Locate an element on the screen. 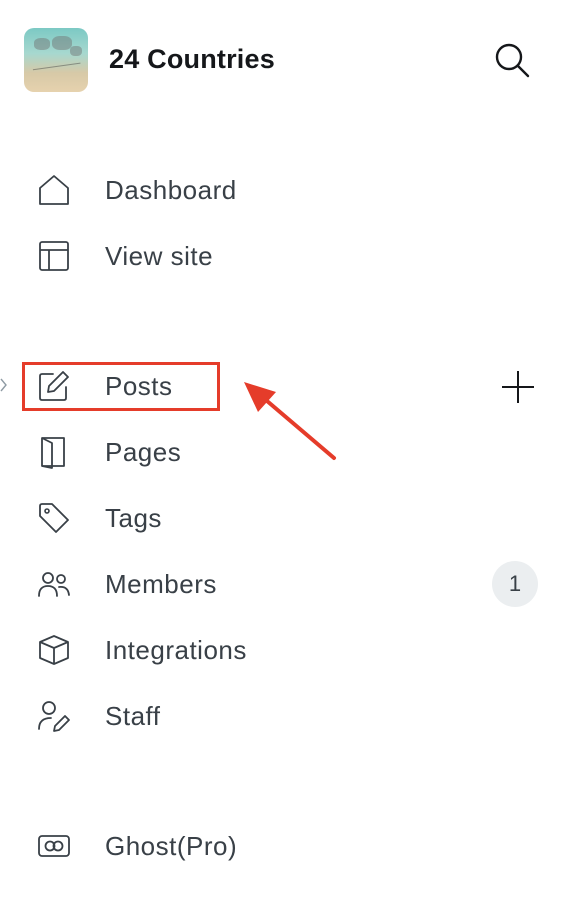  plus-icon is located at coordinates (518, 387).